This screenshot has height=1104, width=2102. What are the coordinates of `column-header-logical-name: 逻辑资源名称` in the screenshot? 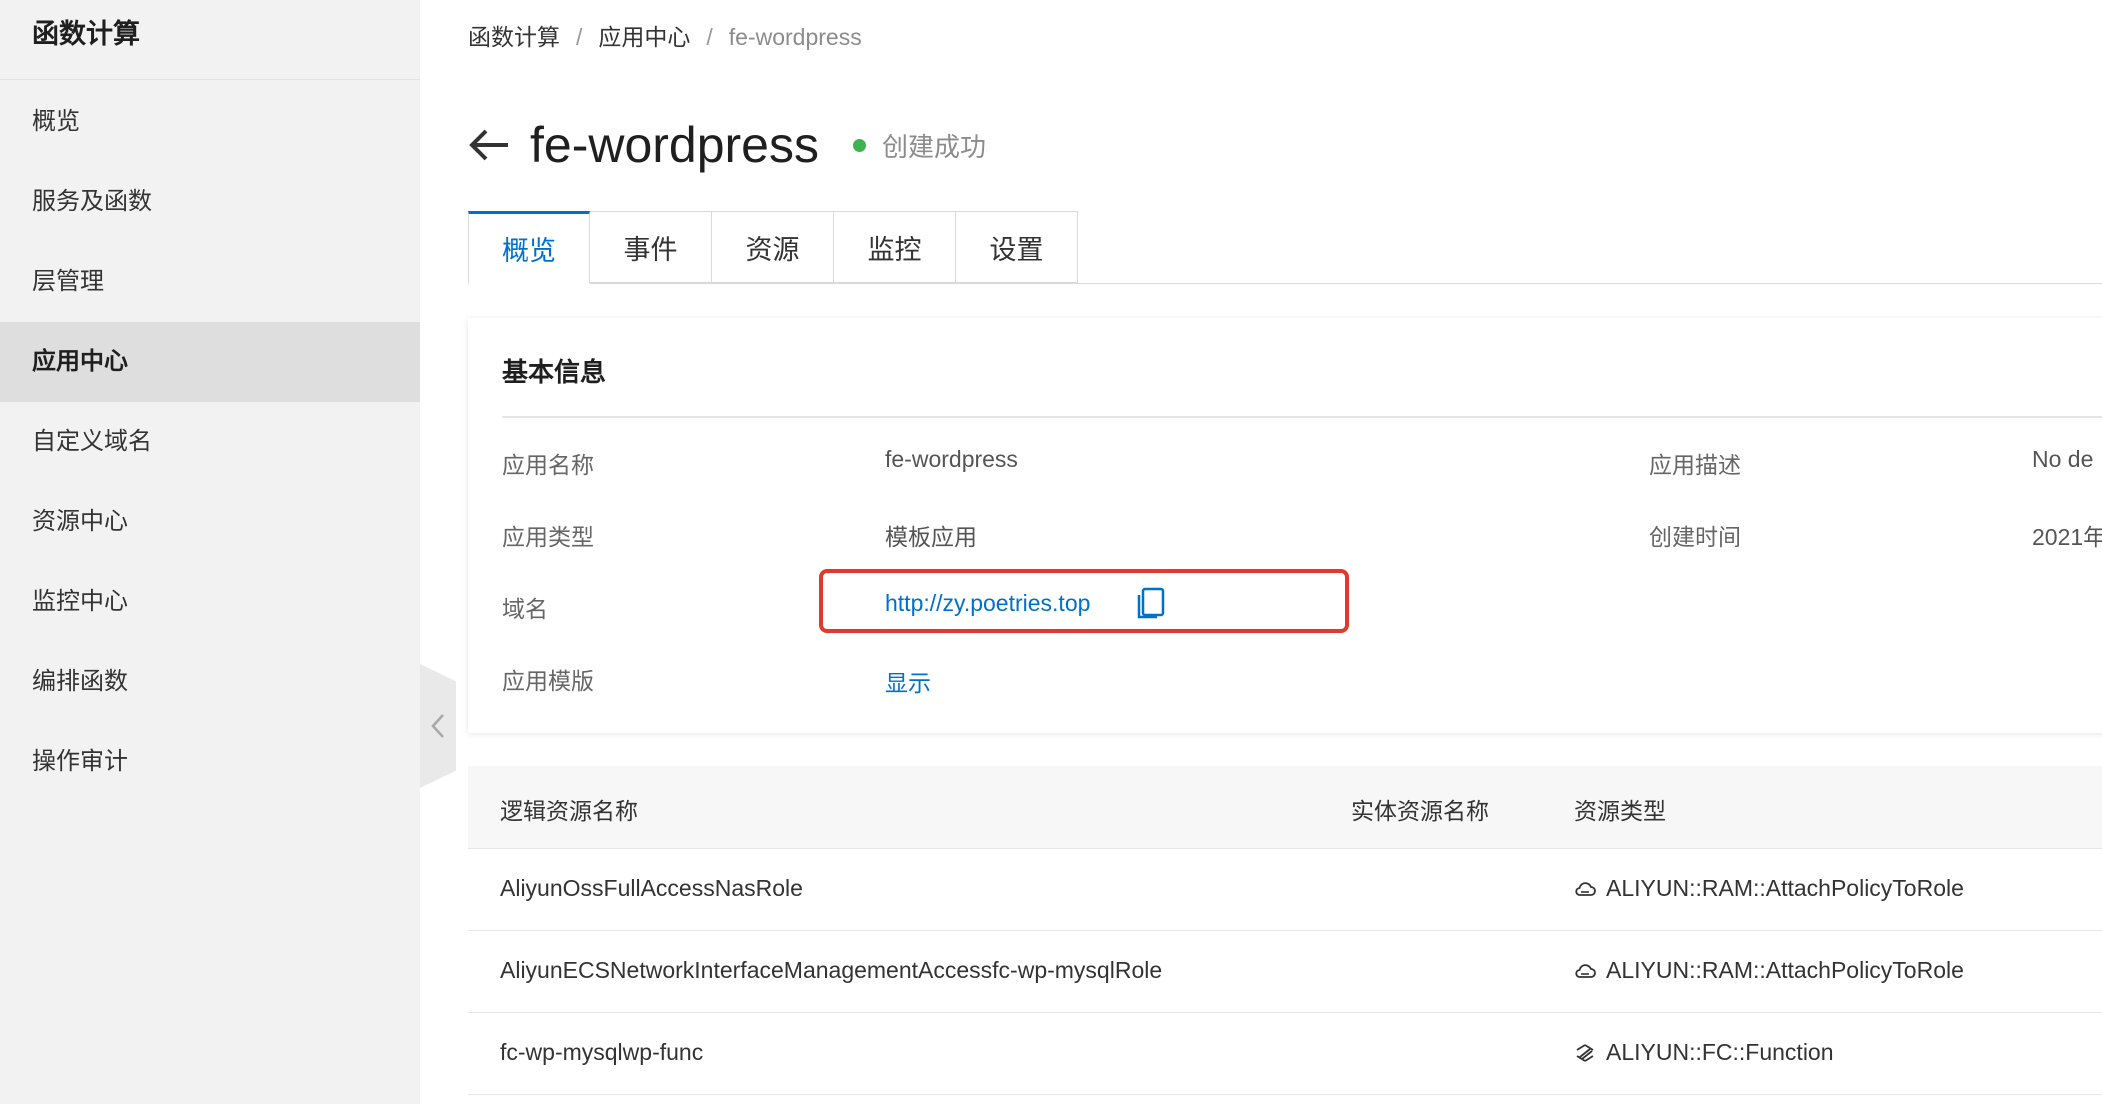 It's located at (569, 811).